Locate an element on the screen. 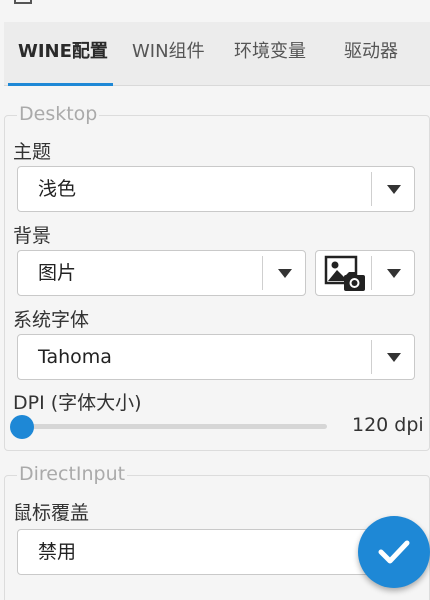 This screenshot has height=600, width=430. system-font-select: Tahoma is located at coordinates (216, 357).